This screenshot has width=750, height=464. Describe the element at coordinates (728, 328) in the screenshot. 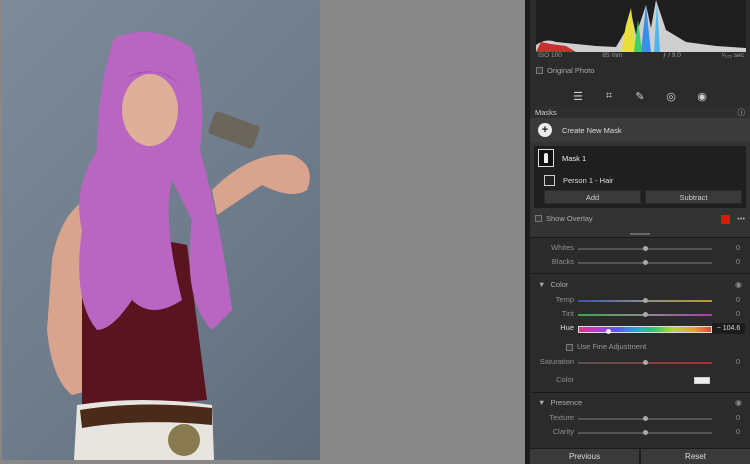

I see `hue-value: − 104.6` at that location.